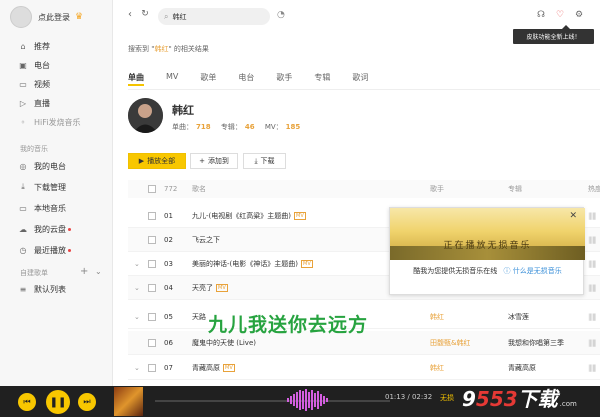 Image resolution: width=600 pixels, height=417 pixels. Describe the element at coordinates (21, 17) in the screenshot. I see `avatar` at that location.